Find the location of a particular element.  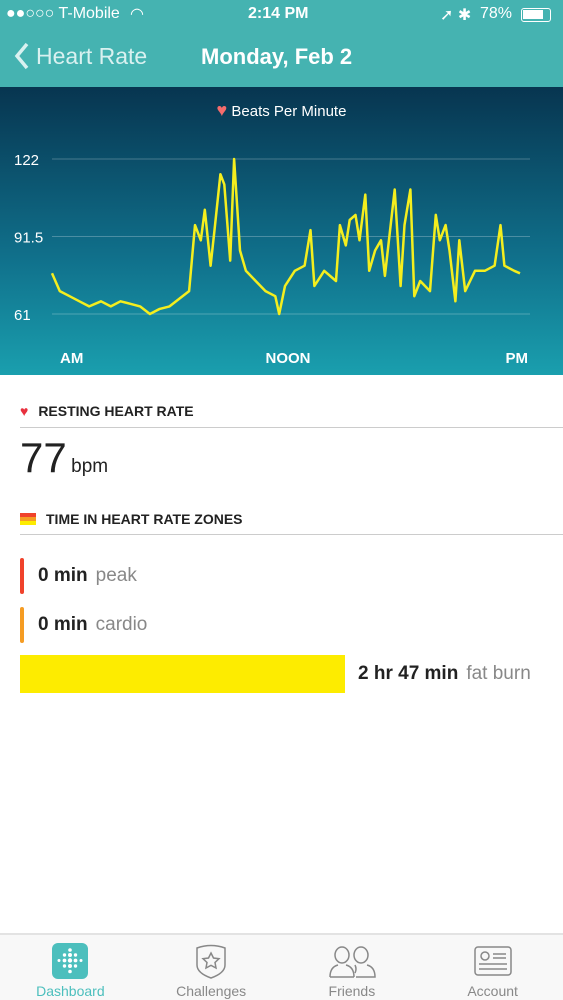

zones-icon is located at coordinates (28, 519).